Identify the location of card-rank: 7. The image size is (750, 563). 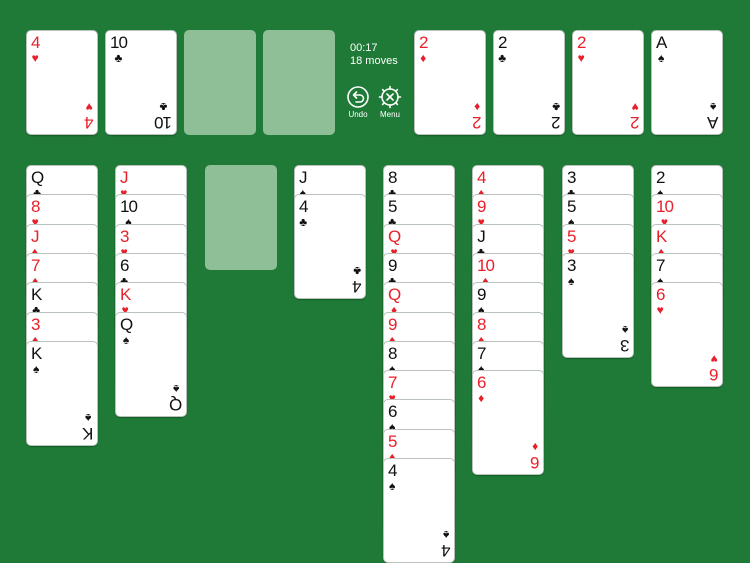
(482, 353).